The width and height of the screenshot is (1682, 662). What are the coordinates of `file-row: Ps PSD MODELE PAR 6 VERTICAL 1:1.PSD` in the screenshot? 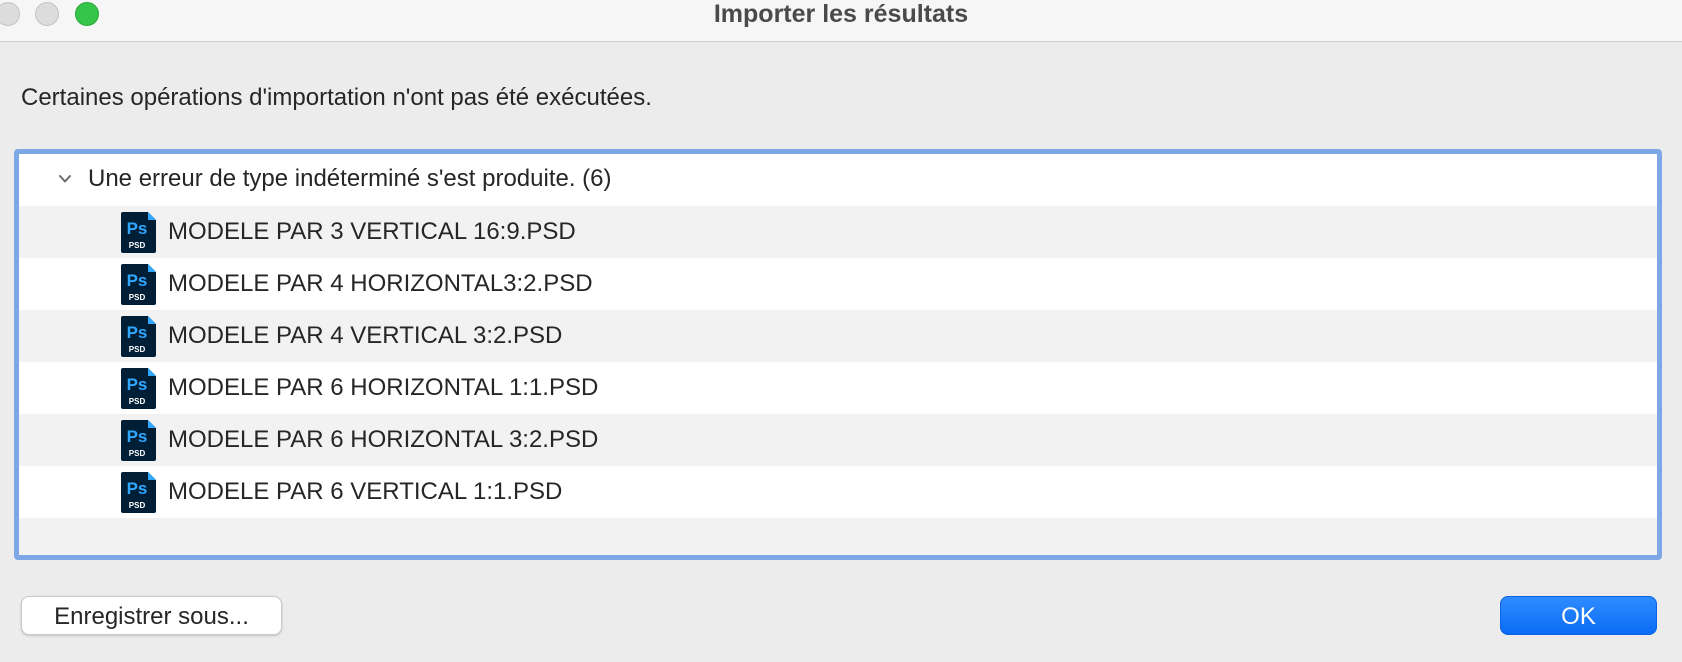 It's located at (838, 492).